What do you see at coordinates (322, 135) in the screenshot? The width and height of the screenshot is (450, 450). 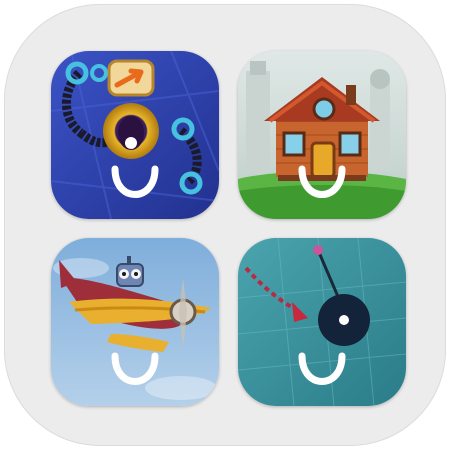 I see `app-tile-house` at bounding box center [322, 135].